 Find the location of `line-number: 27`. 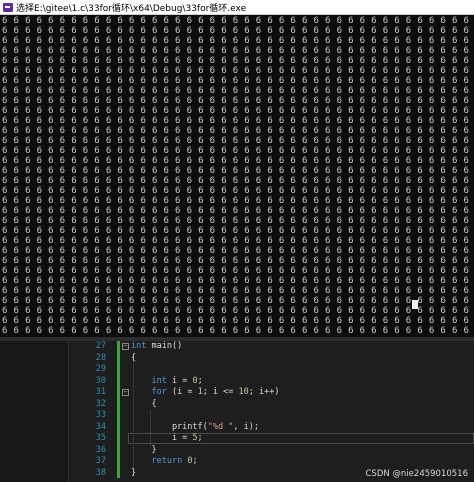

line-number: 27 is located at coordinates (100, 346).